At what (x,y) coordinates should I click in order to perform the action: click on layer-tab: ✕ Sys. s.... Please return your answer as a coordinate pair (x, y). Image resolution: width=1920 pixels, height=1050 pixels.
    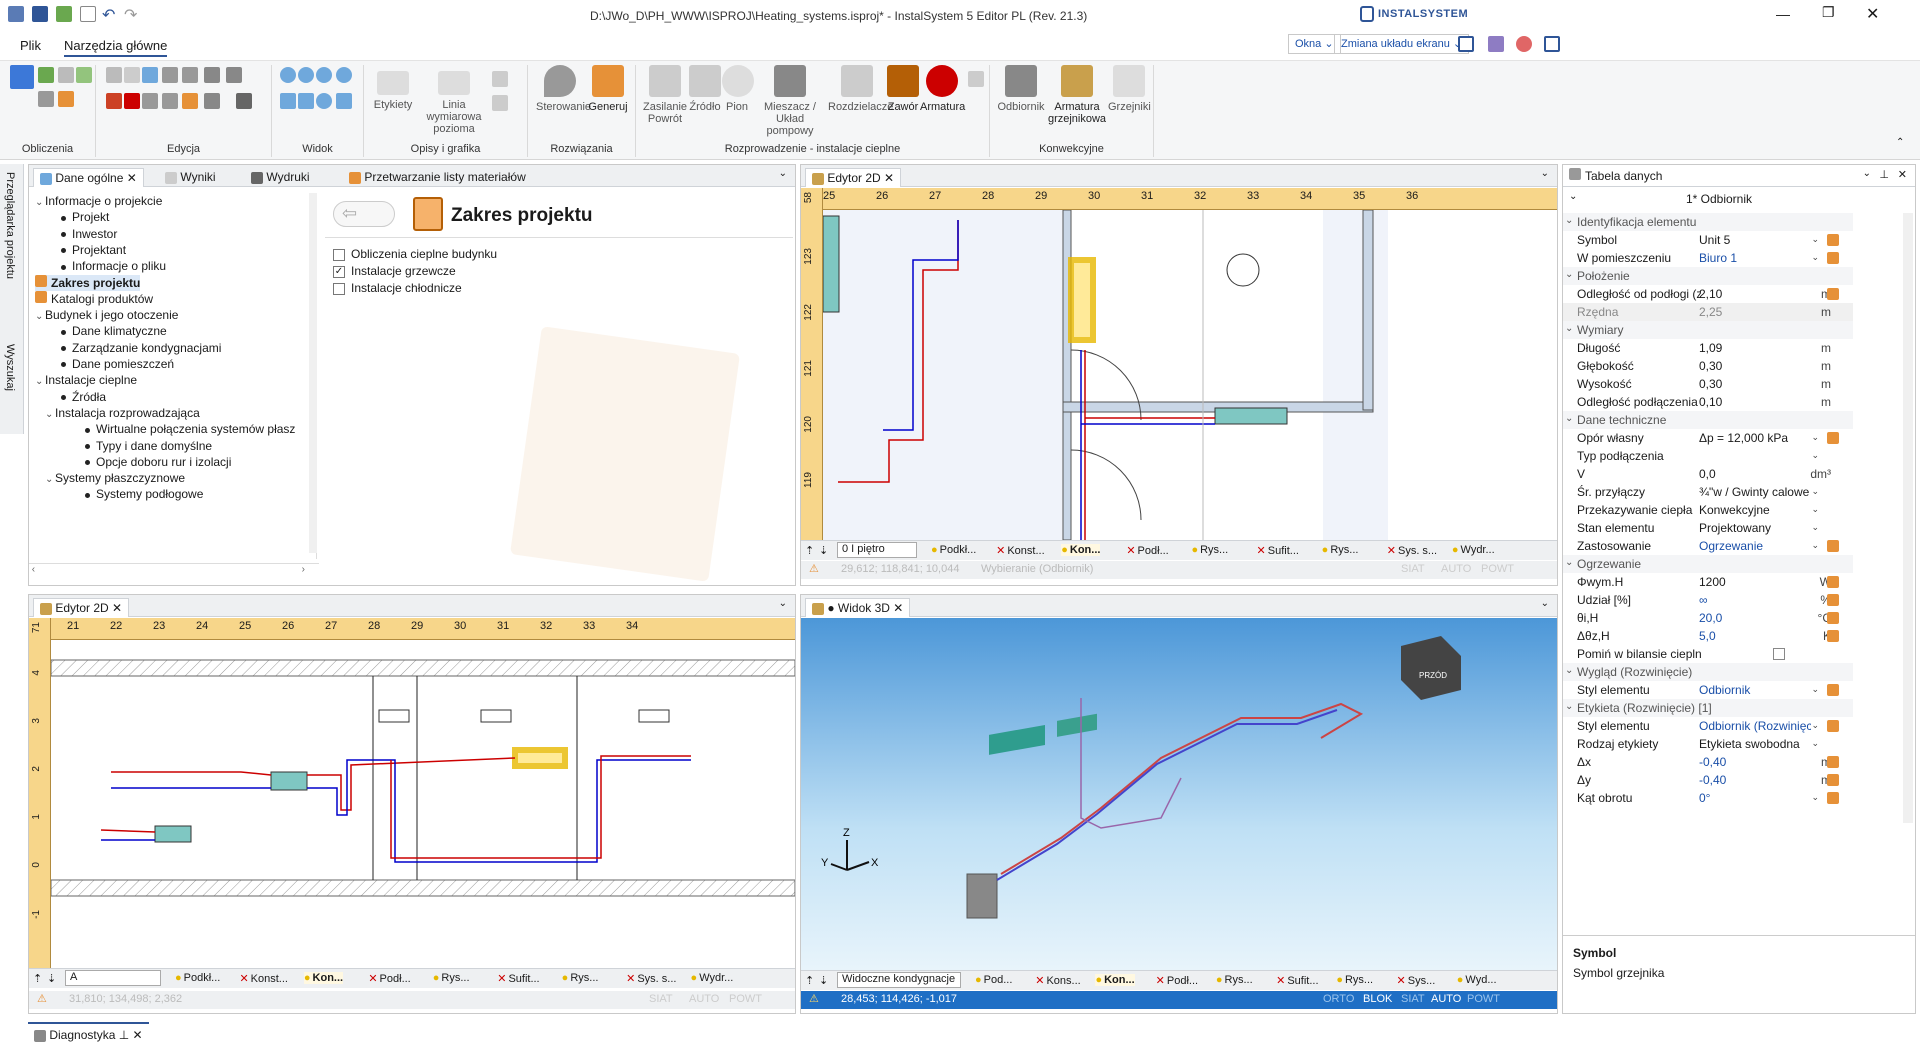
    Looking at the image, I should click on (1412, 550).